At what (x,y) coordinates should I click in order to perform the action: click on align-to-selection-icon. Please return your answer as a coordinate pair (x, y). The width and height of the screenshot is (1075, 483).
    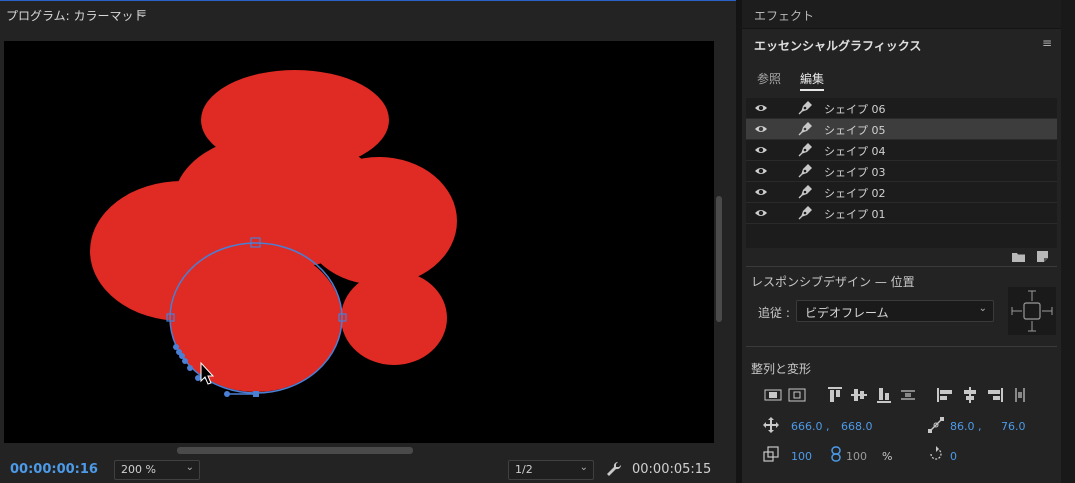
    Looking at the image, I should click on (773, 395).